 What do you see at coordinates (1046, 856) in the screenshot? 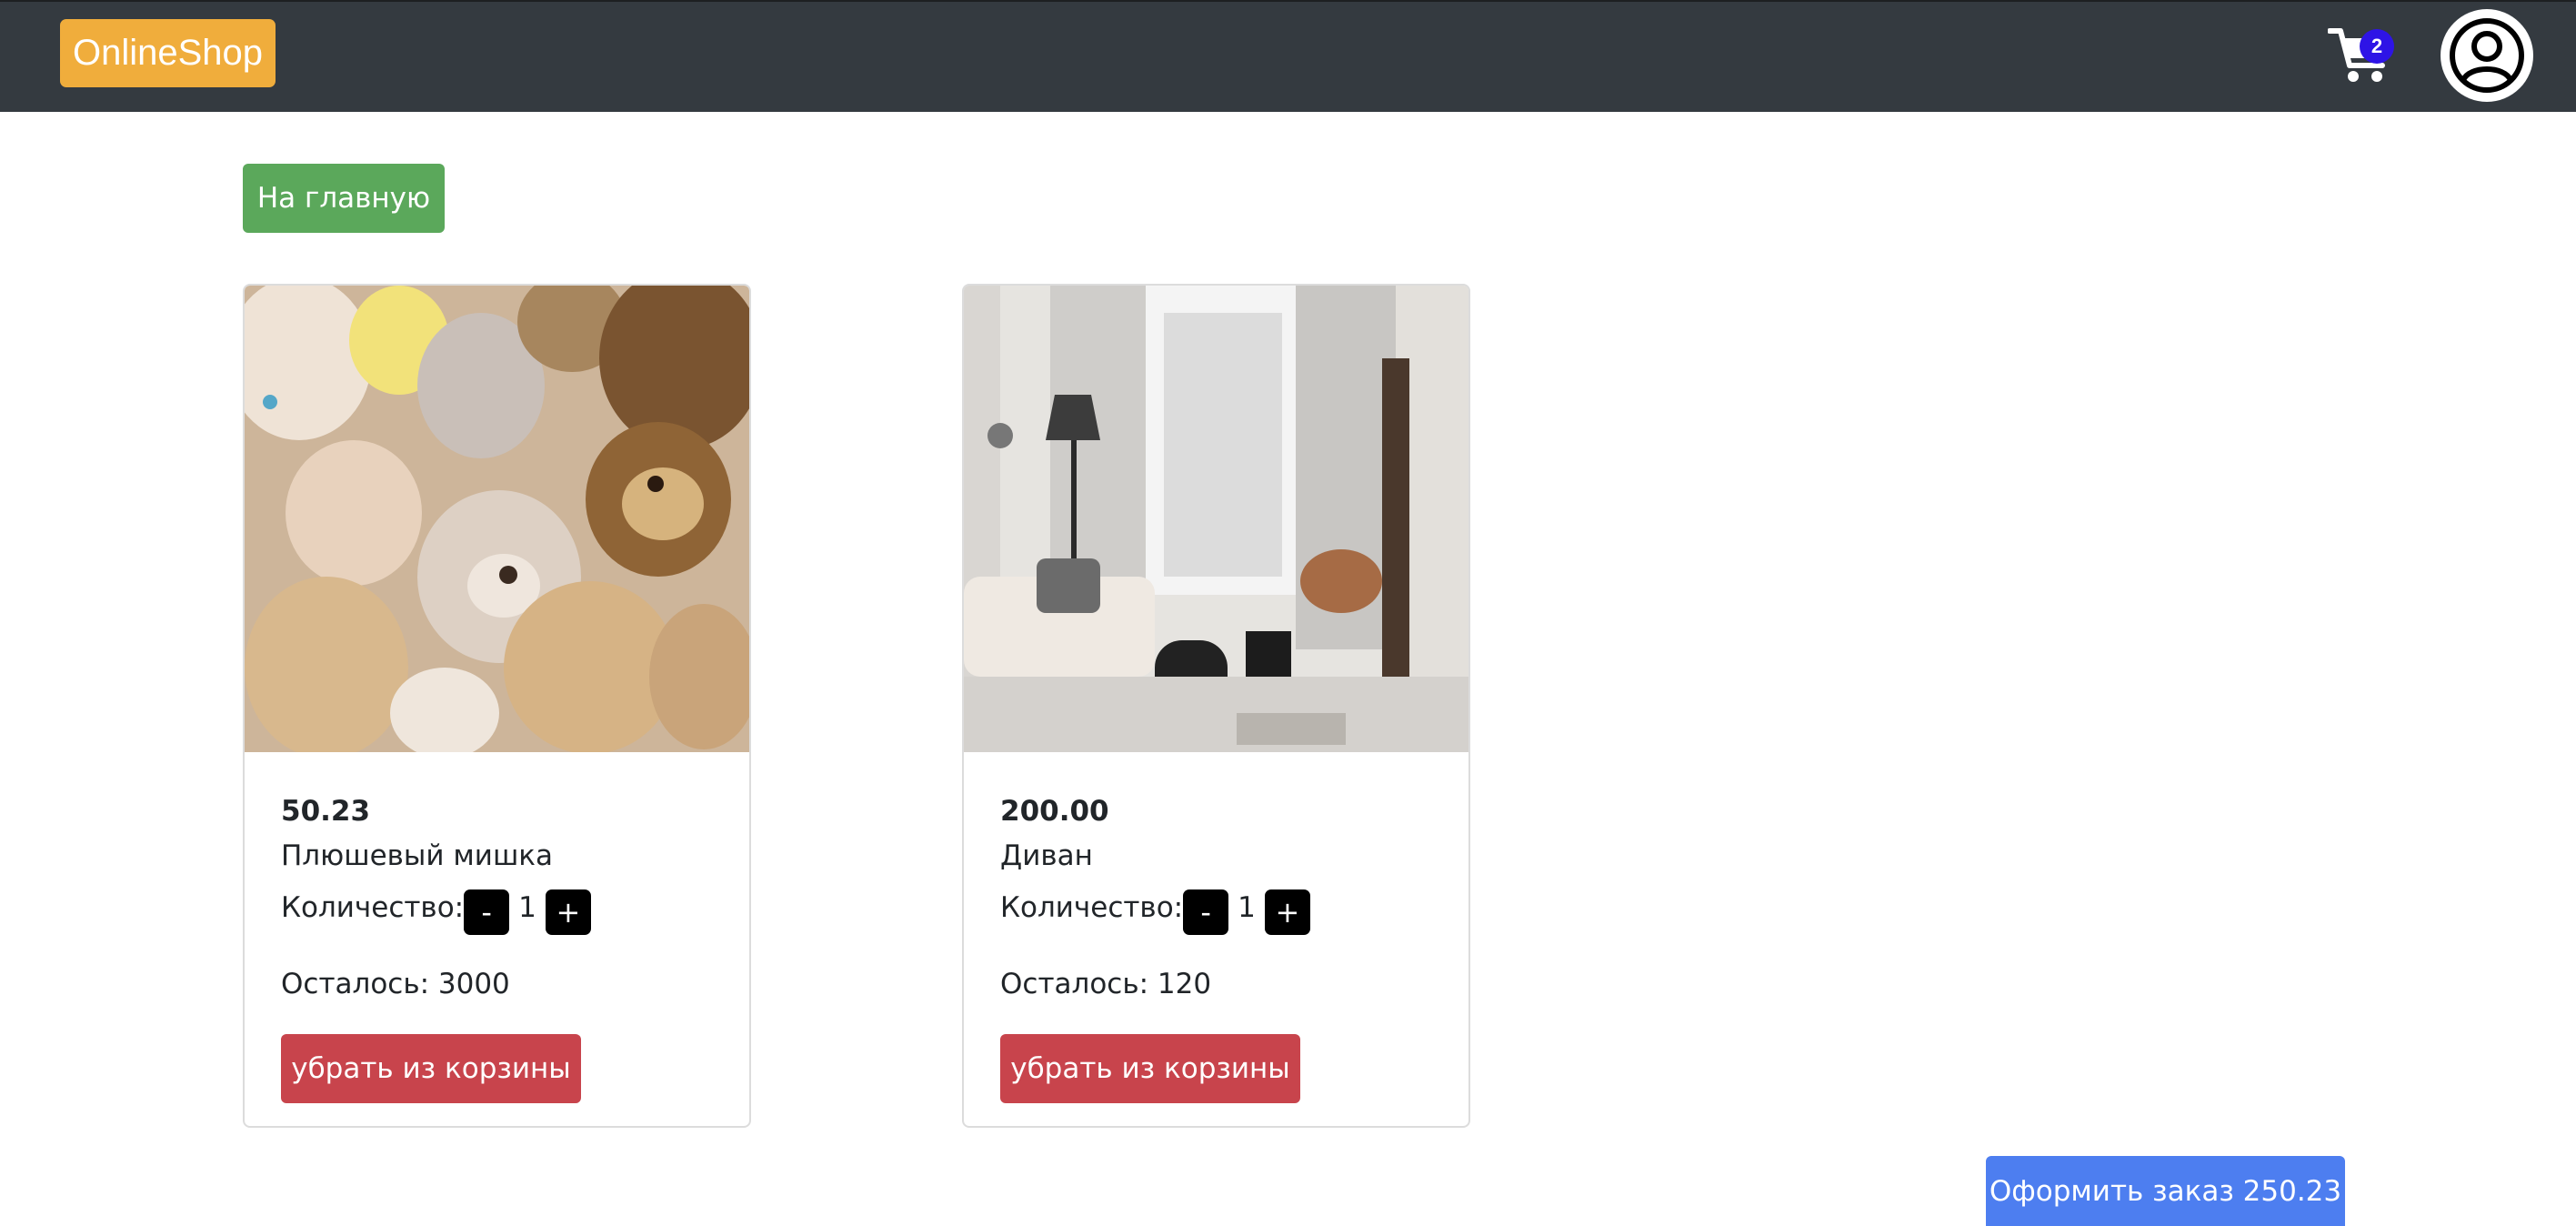
I see `product-name: Диван` at bounding box center [1046, 856].